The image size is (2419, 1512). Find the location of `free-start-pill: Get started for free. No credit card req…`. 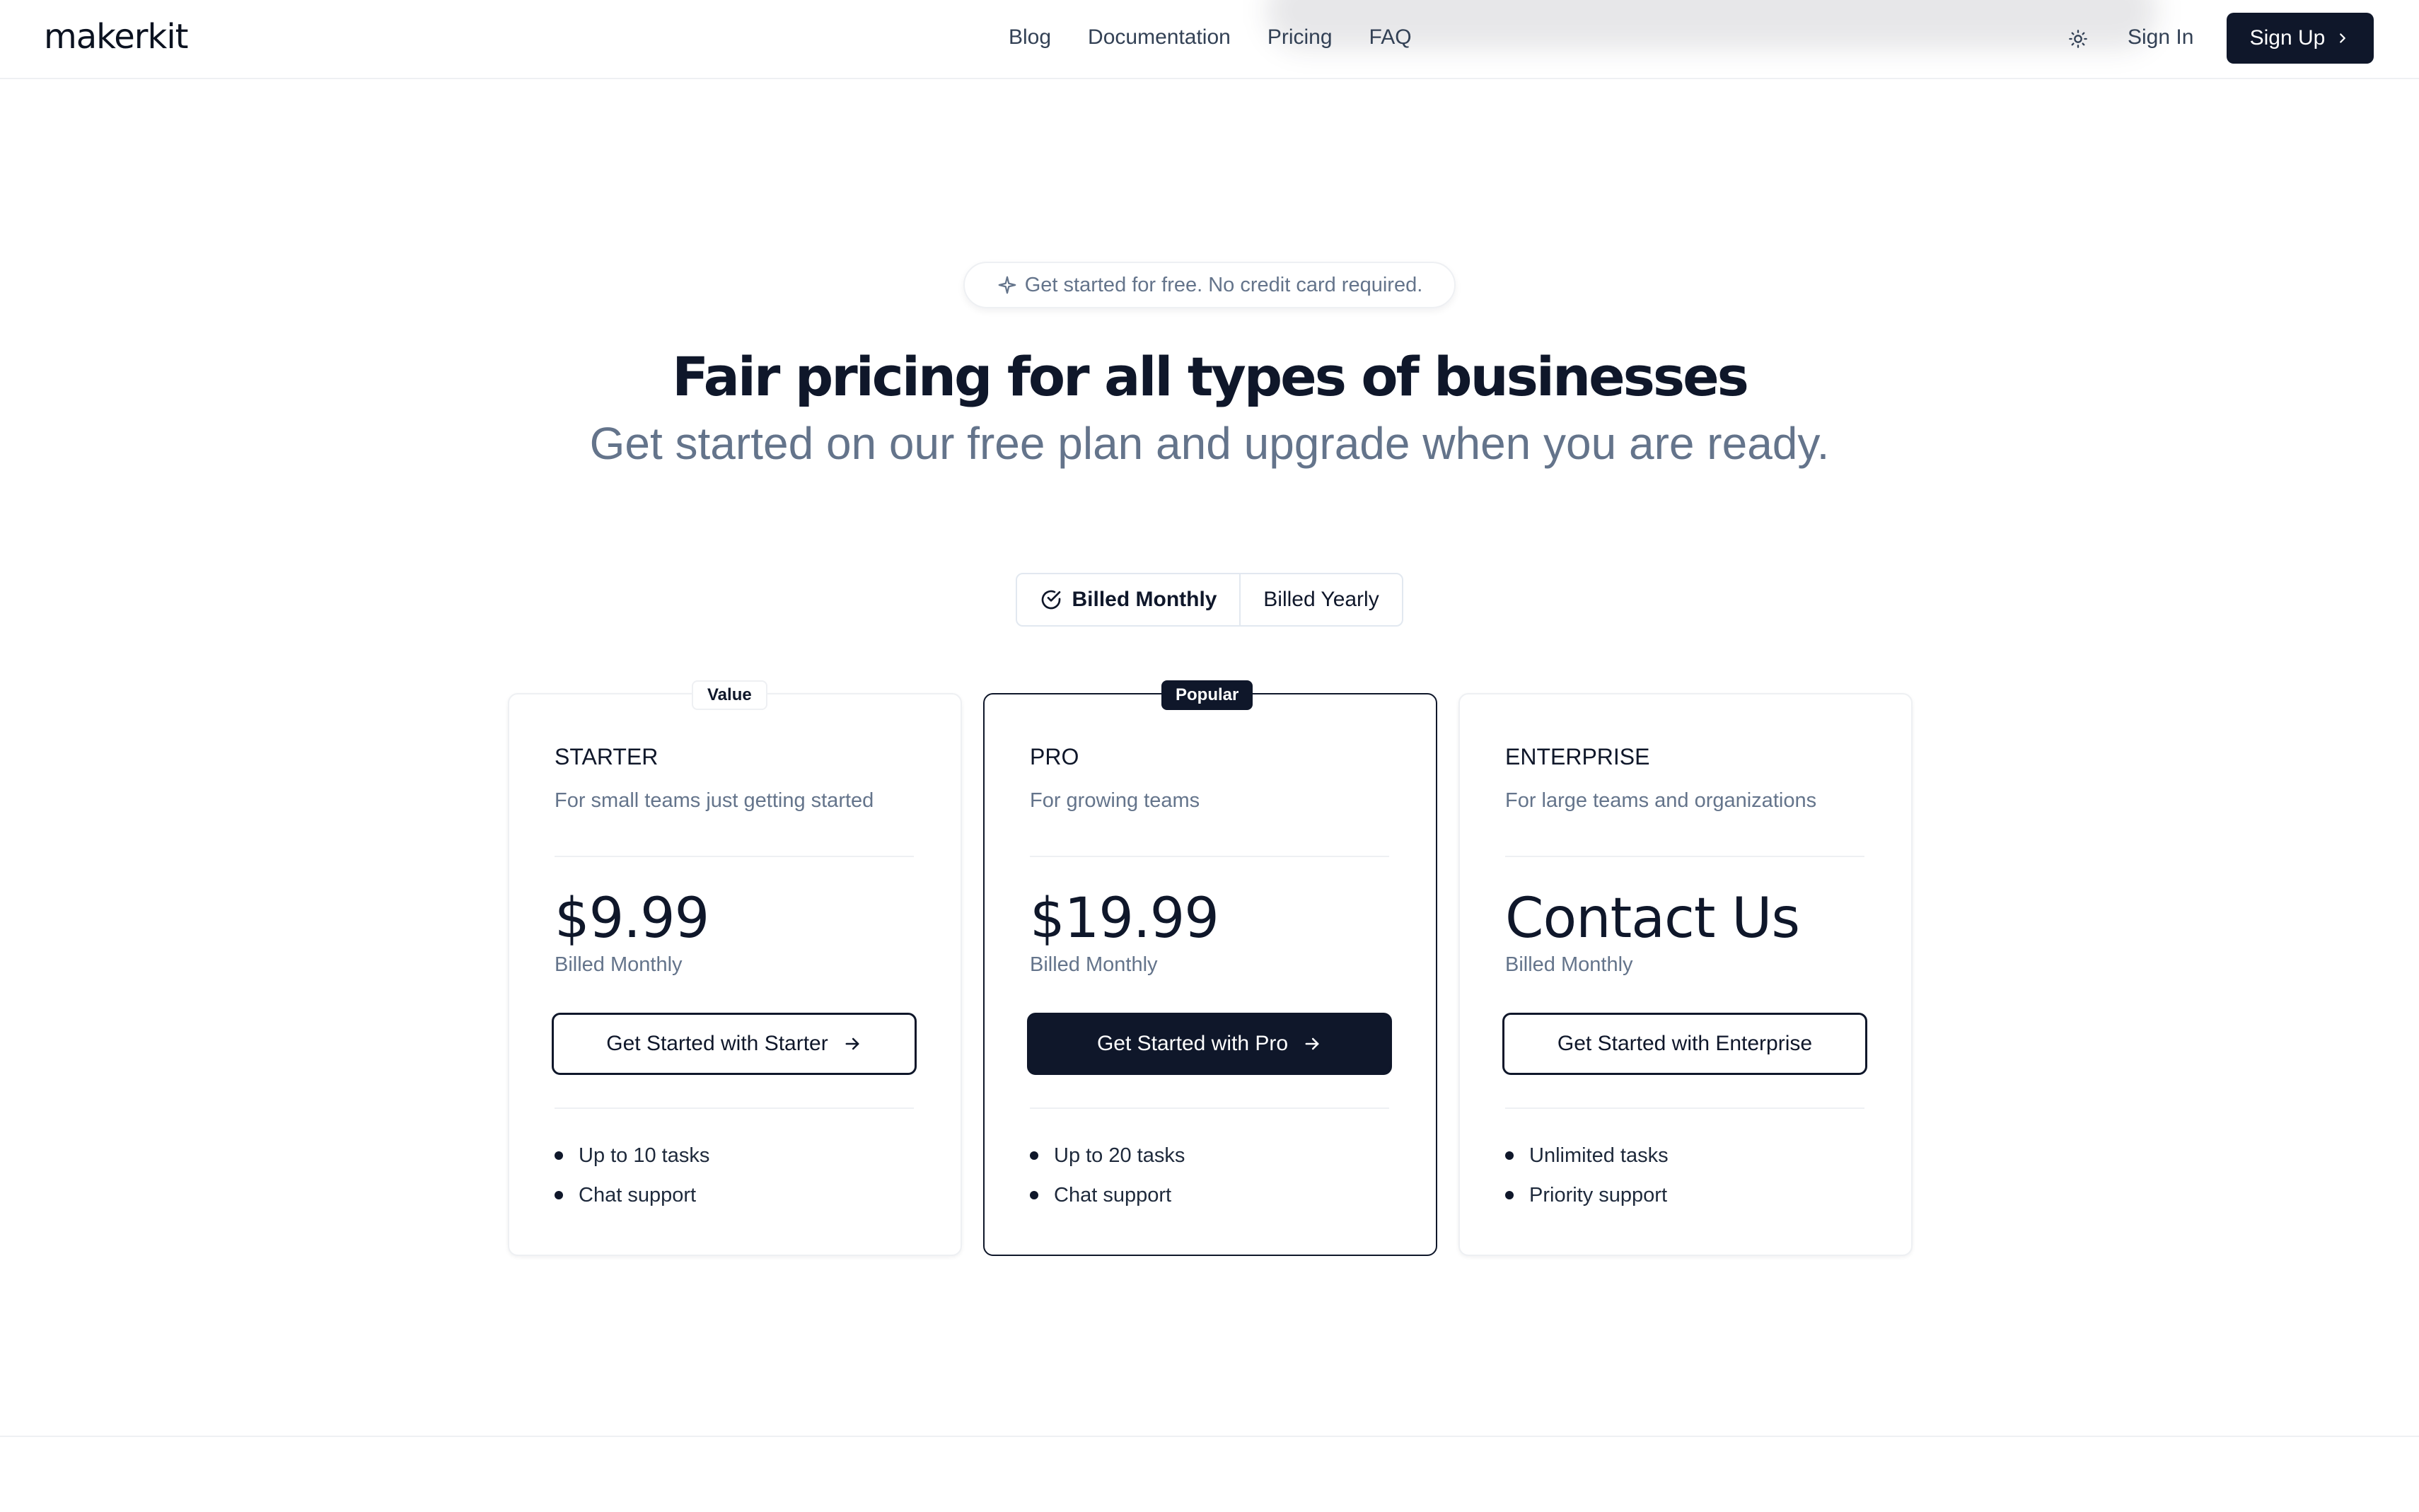

free-start-pill: Get started for free. No credit card req… is located at coordinates (1209, 285).